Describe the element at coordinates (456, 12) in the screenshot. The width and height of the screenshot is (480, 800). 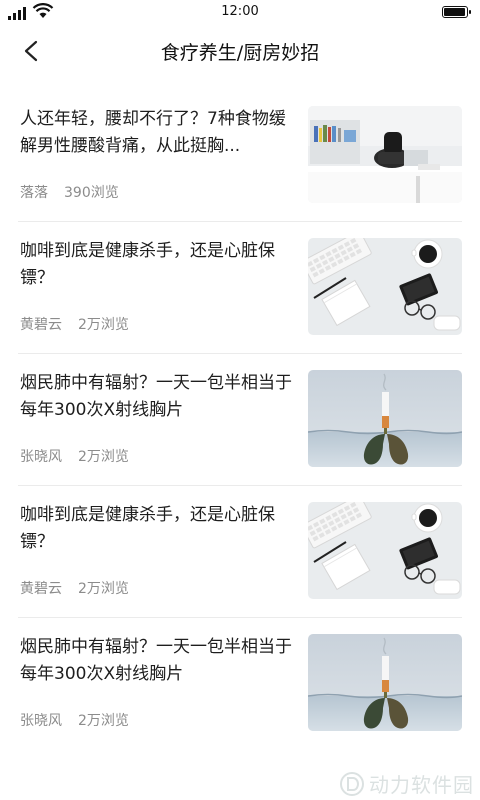
I see `battery-icon` at that location.